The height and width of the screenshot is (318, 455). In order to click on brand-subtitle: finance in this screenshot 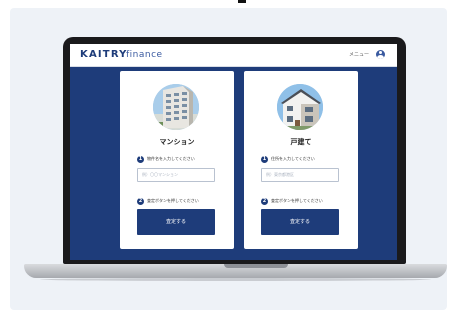, I will do `click(144, 55)`.